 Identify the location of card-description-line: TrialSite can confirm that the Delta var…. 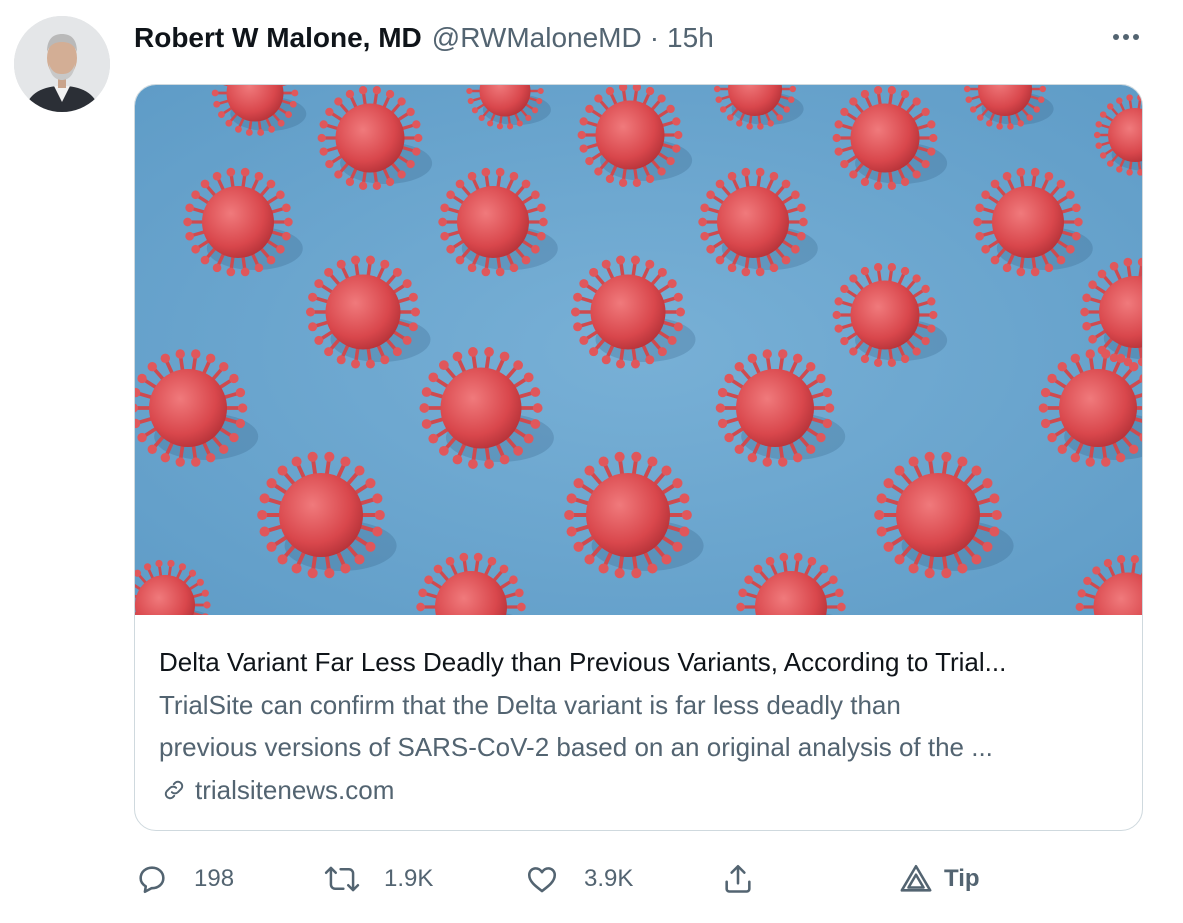
(530, 705).